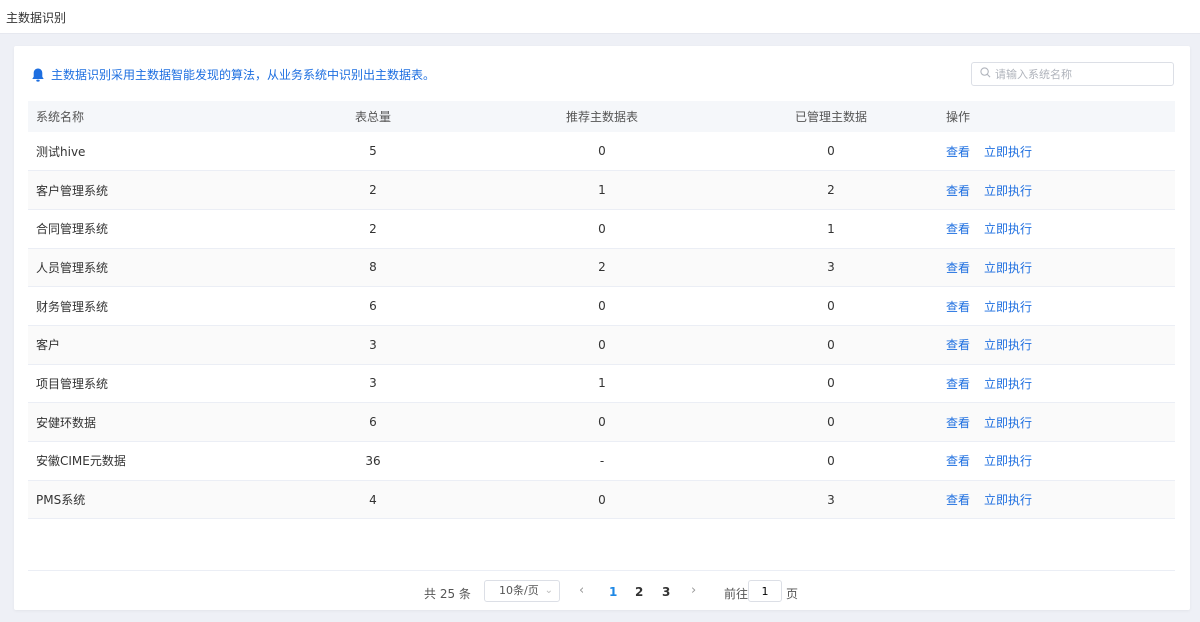  I want to click on table-row: 财务管理系统 6 0 0 查看 立即执行, so click(601, 306).